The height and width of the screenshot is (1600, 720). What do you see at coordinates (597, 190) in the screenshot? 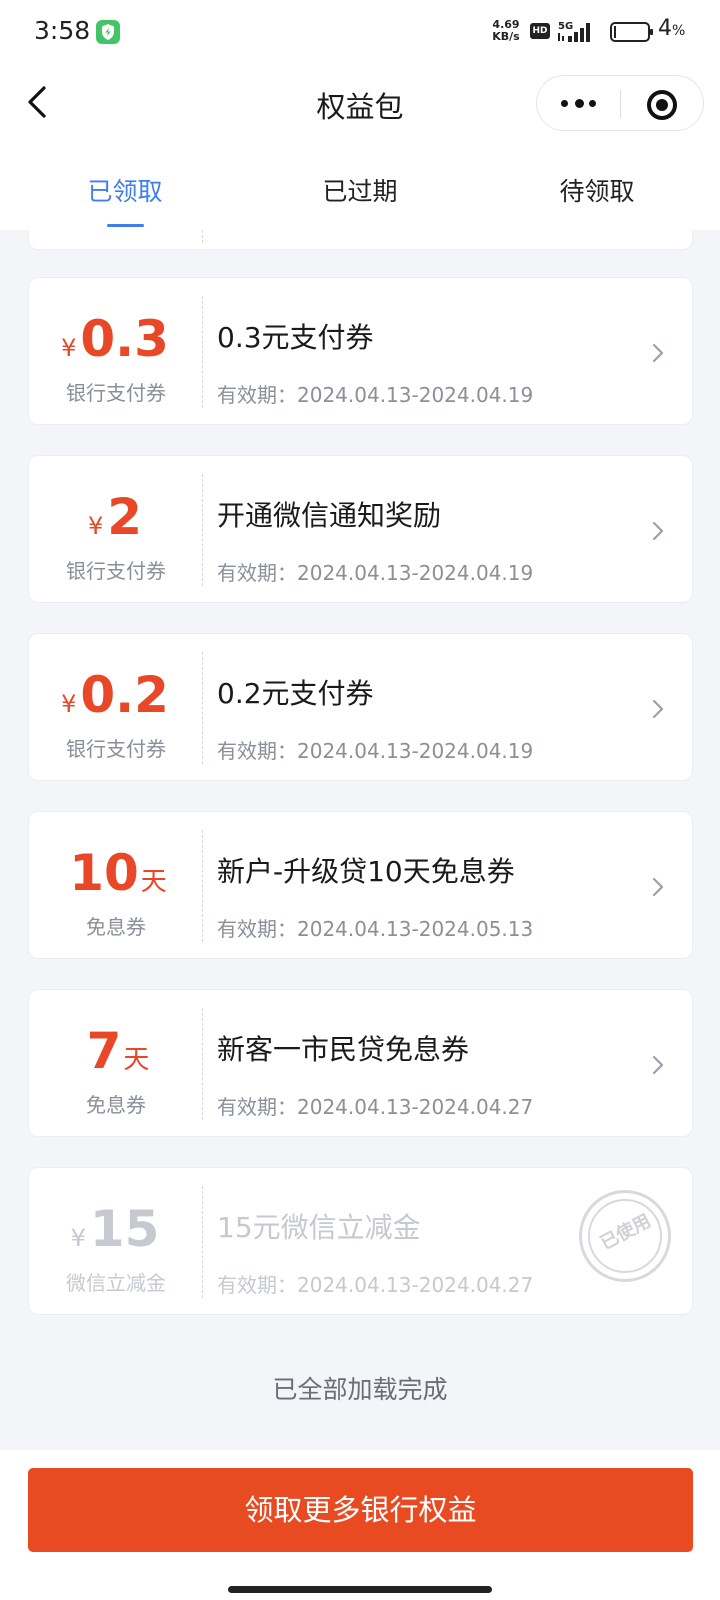
I see `tab-pending: 待领取` at bounding box center [597, 190].